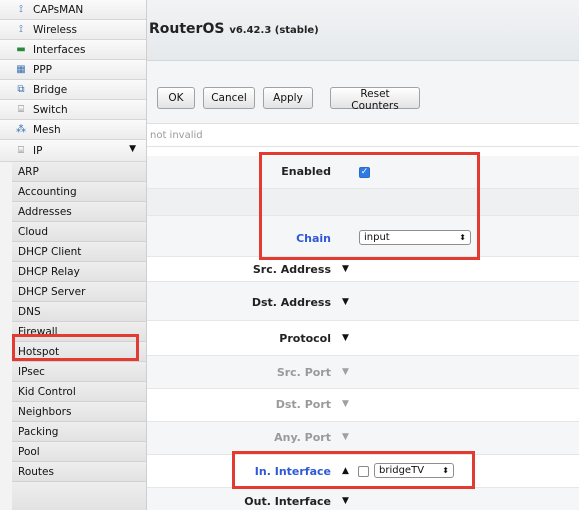 This screenshot has width=579, height=510. What do you see at coordinates (21, 129) in the screenshot?
I see `mesh-icon: ⁂` at bounding box center [21, 129].